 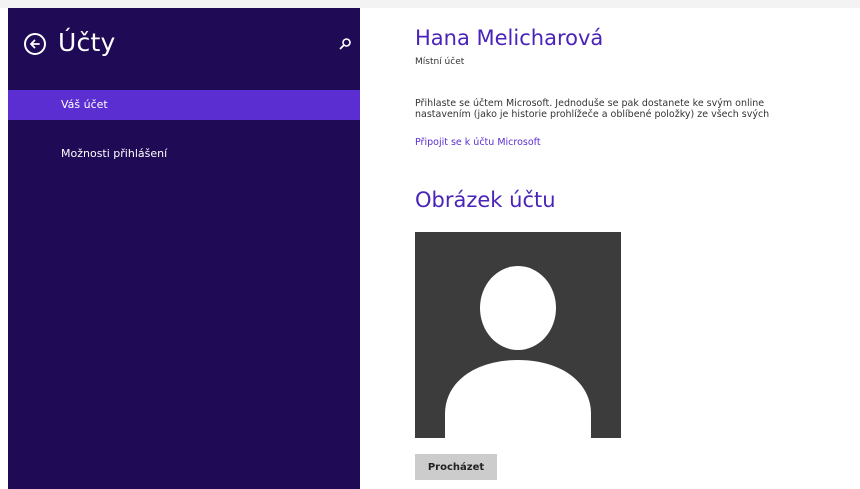 I want to click on connect-microsoft-account-link: Připojit se k účtu Microsoft, so click(x=478, y=142).